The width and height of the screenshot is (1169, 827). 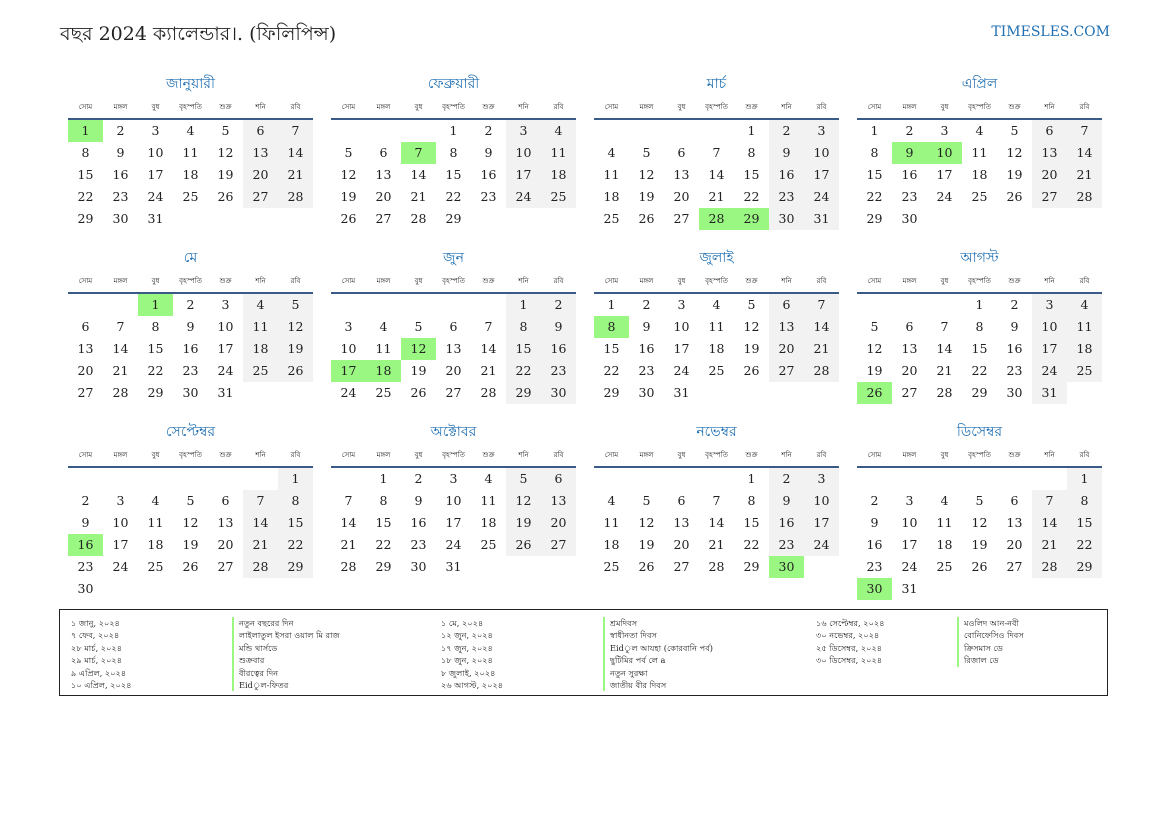 I want to click on weekday-label: রবি, so click(x=1084, y=107).